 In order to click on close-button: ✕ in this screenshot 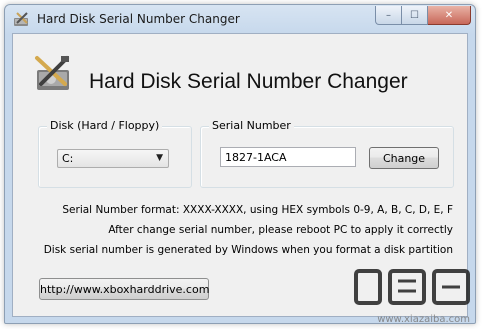, I will do `click(449, 15)`.